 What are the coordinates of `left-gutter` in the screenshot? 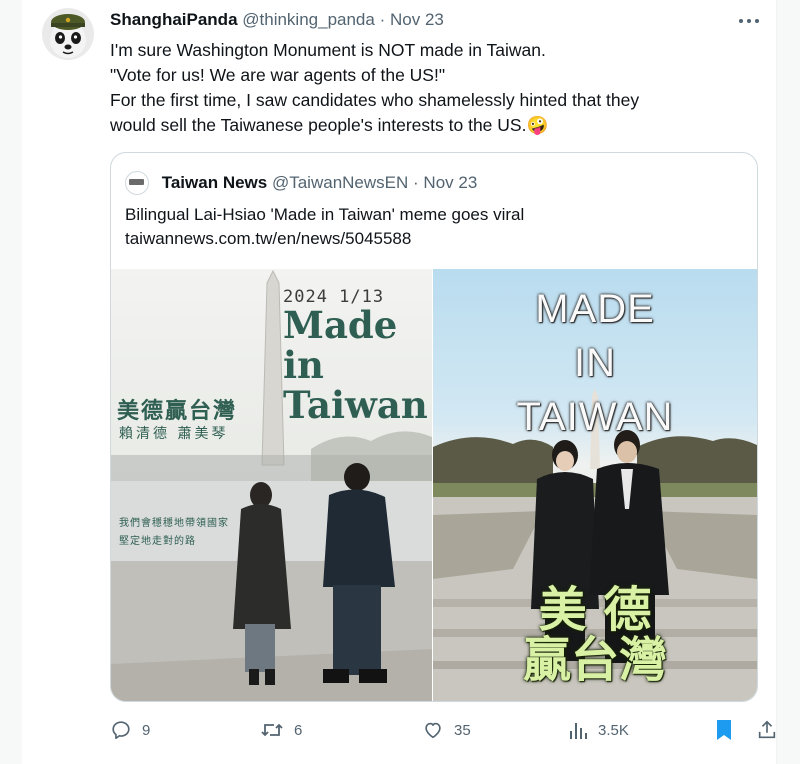 It's located at (11, 382).